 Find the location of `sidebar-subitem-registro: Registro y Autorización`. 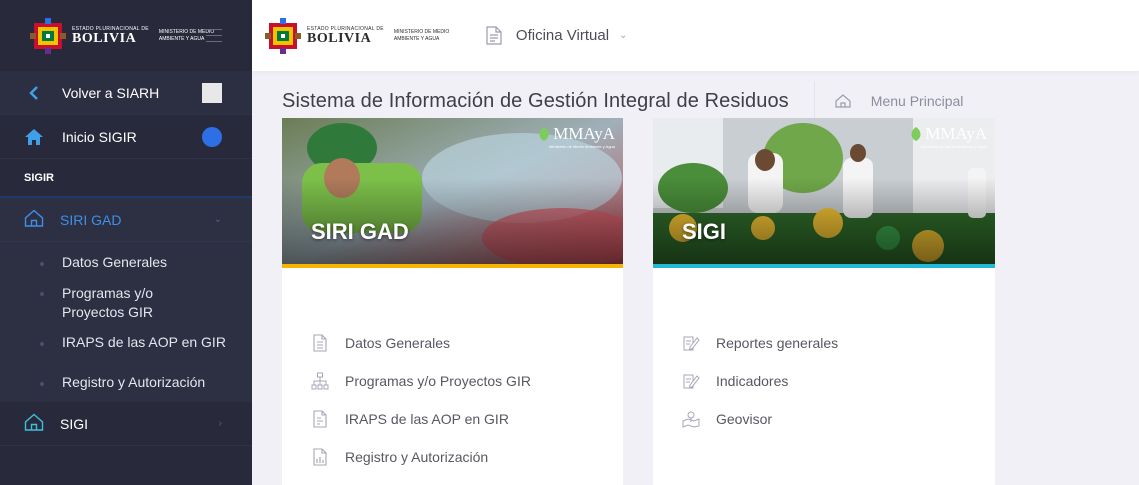

sidebar-subitem-registro: Registro y Autorización is located at coordinates (126, 384).